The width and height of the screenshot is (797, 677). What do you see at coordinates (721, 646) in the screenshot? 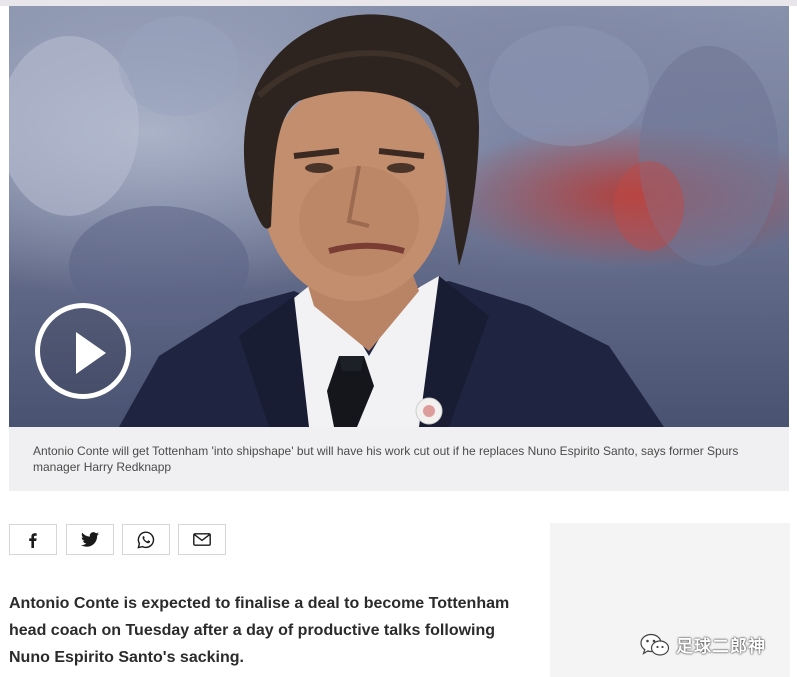
I see `watermark-text: 足球二郎神` at bounding box center [721, 646].